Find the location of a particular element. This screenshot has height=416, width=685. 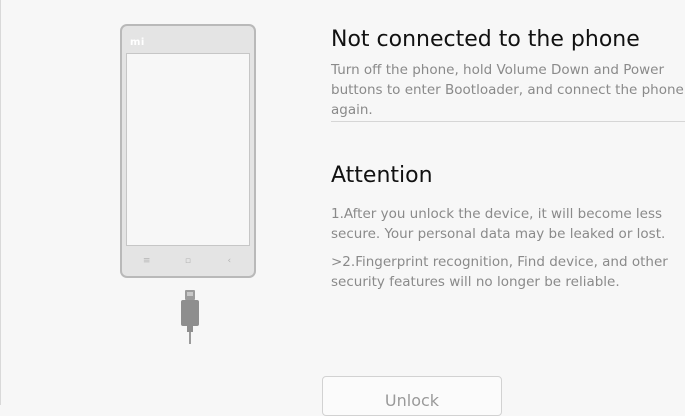

back-key-icon: ‹ is located at coordinates (229, 261).